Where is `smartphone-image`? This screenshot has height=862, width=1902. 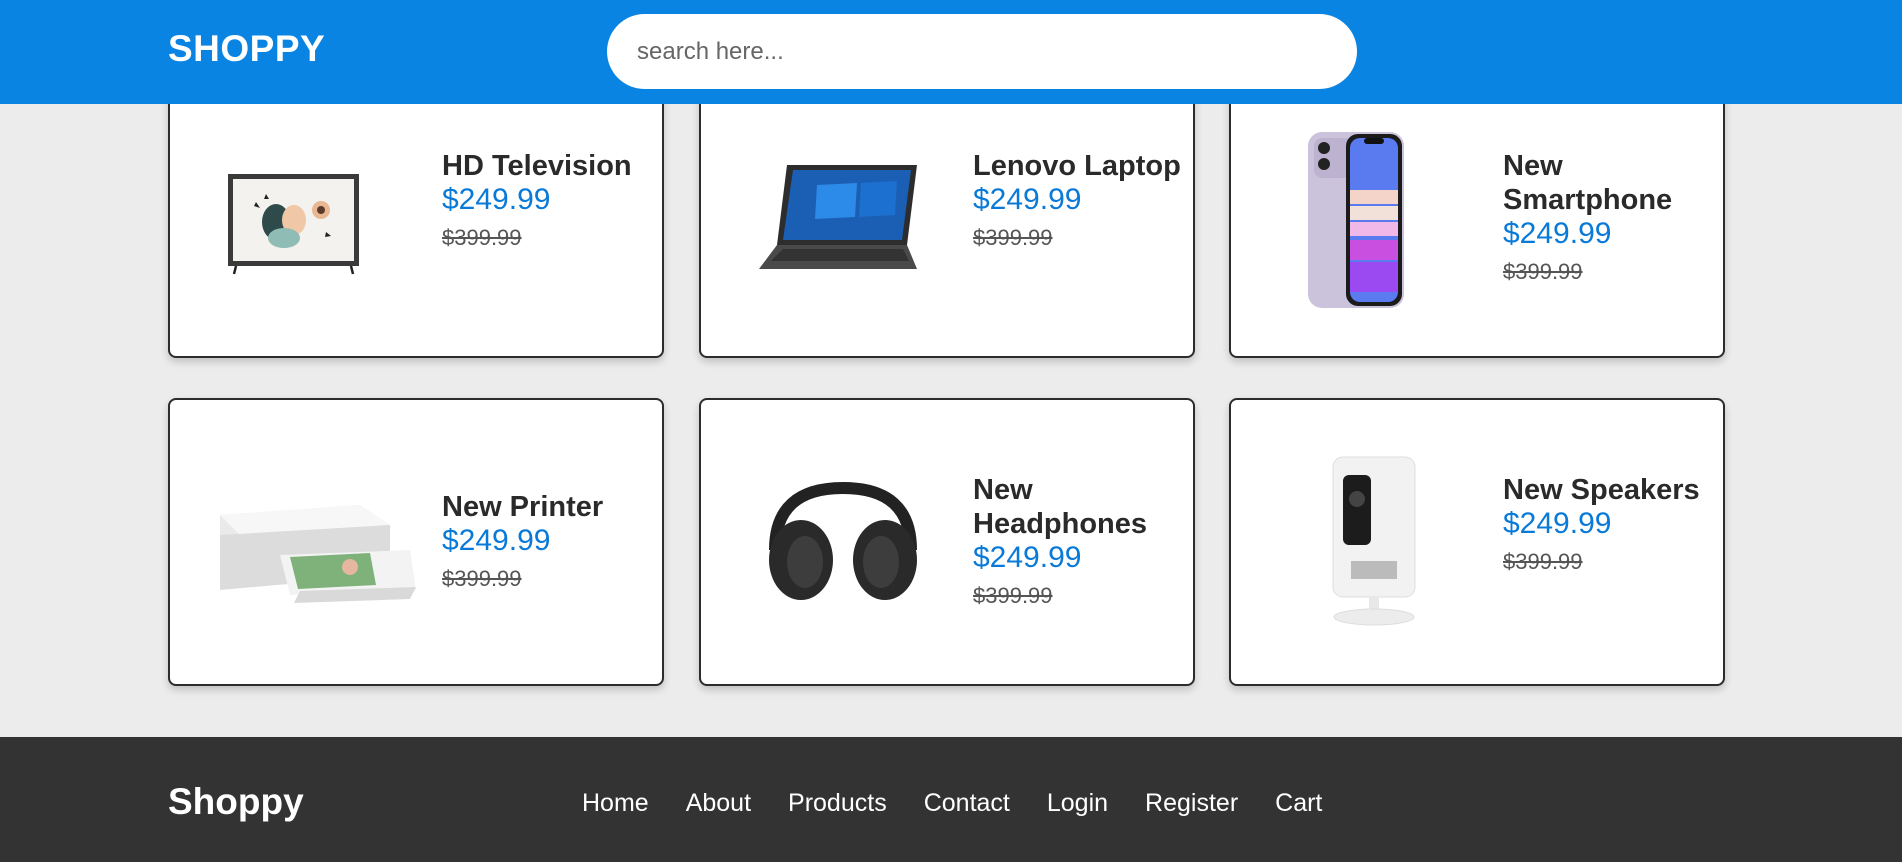 smartphone-image is located at coordinates (1356, 220).